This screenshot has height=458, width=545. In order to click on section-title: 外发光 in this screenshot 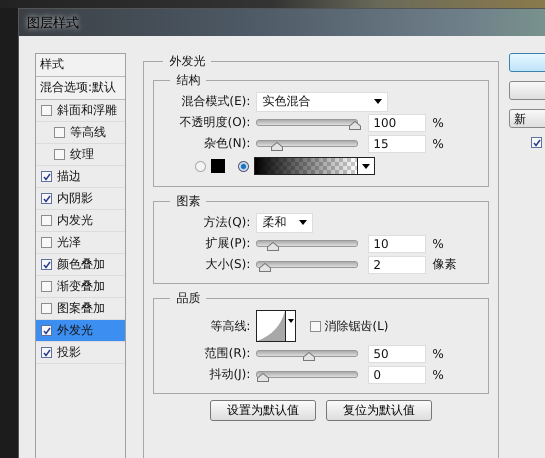, I will do `click(187, 61)`.